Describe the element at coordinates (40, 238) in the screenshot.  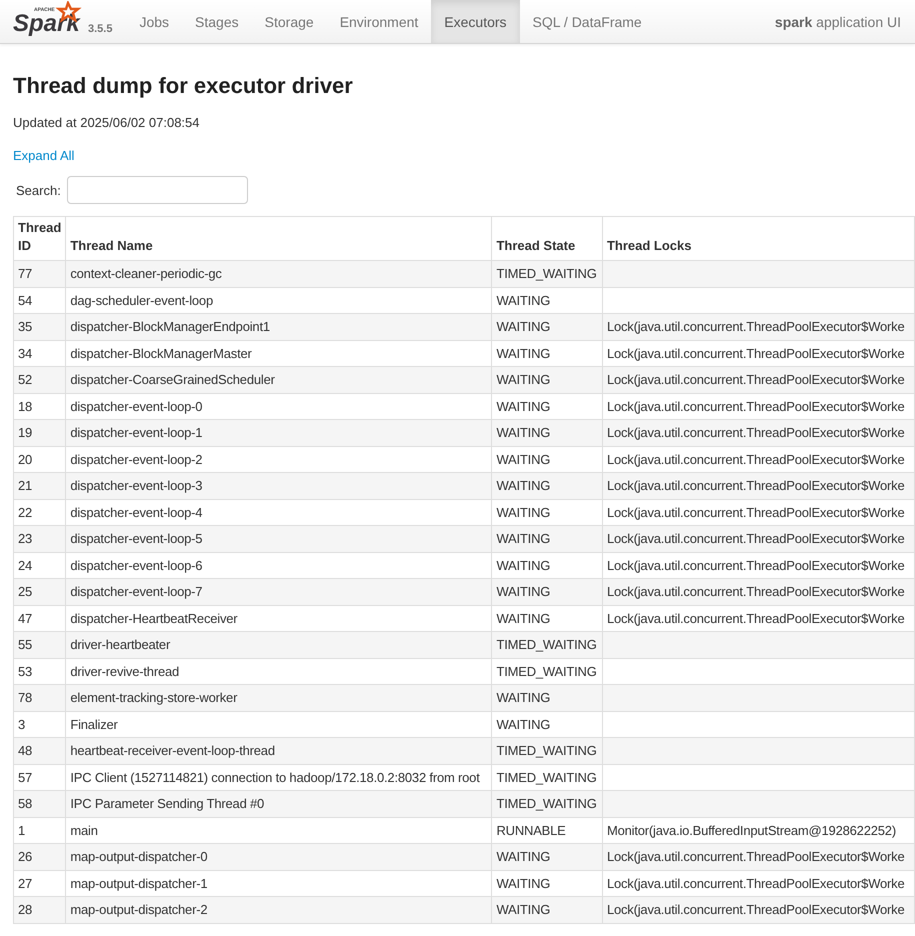
I see `column-header: Thread ID` at that location.